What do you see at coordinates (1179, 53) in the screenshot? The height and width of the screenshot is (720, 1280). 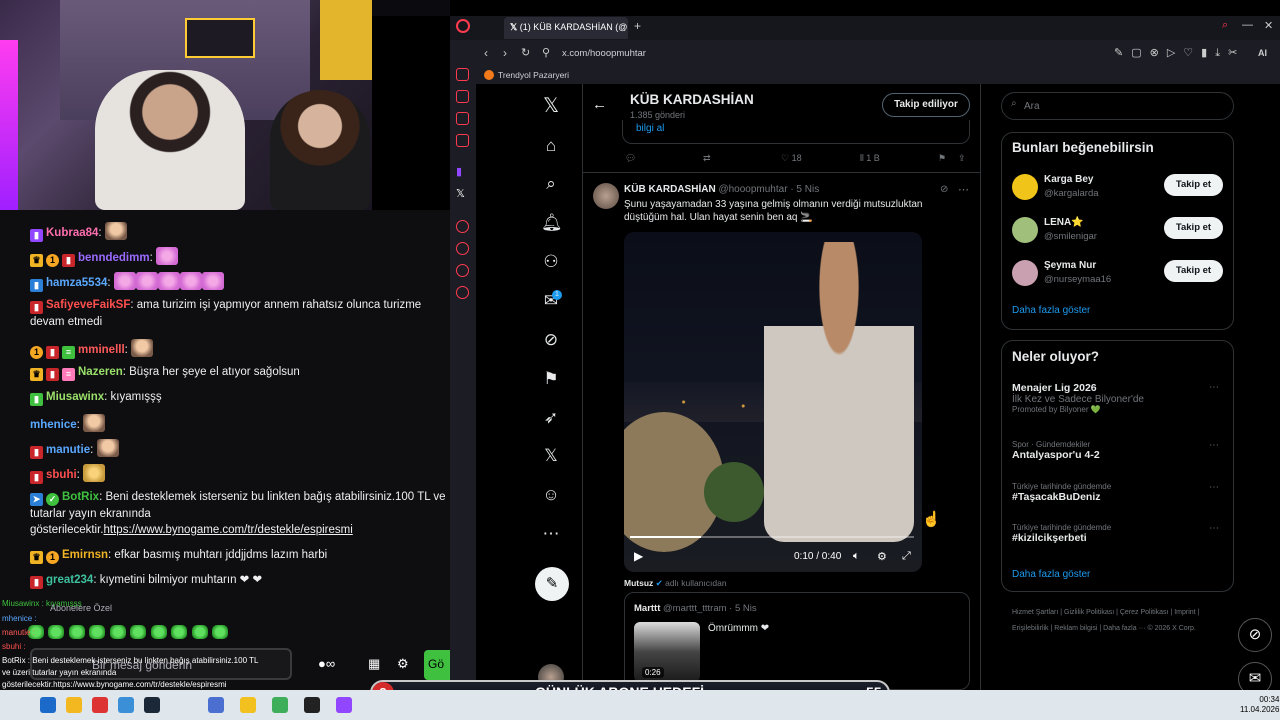 I see `toolbar-icons: ✎▢⊗▷♡▮⤓✂` at bounding box center [1179, 53].